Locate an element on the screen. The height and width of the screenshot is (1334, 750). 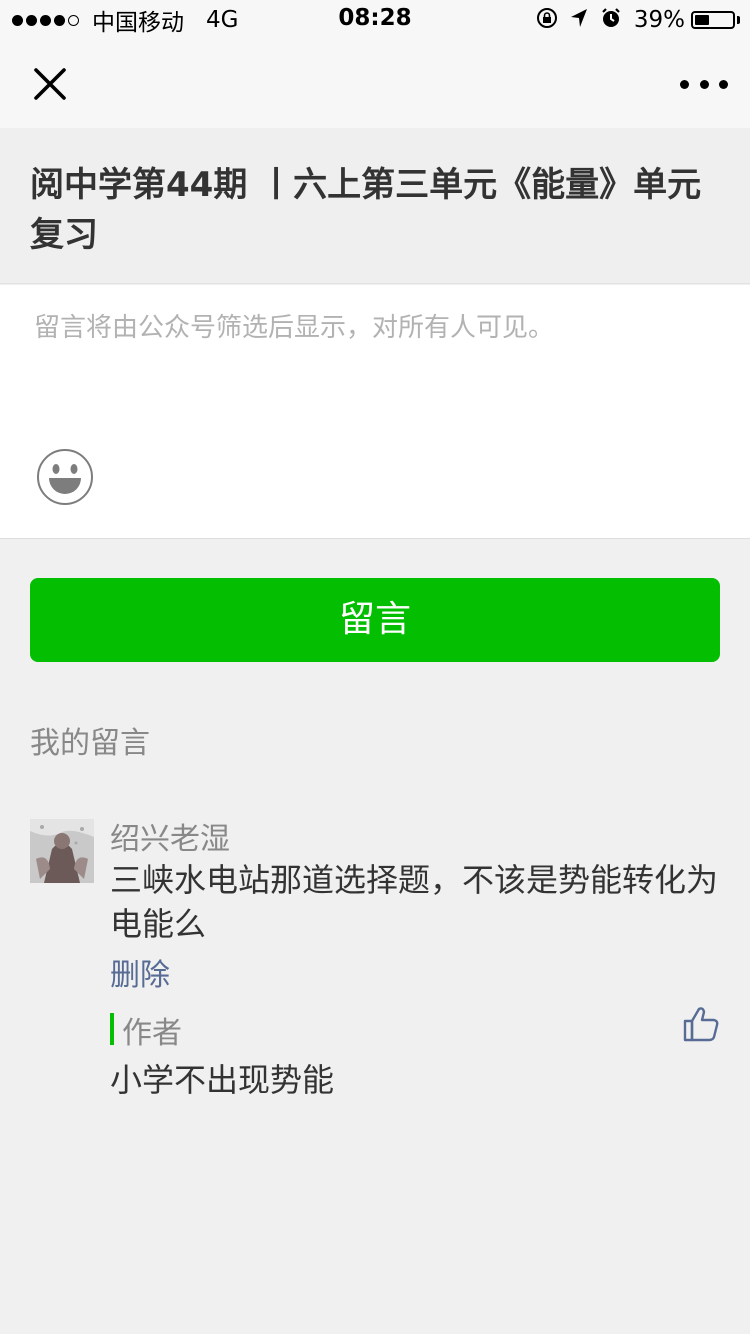
close-icon is located at coordinates (50, 84).